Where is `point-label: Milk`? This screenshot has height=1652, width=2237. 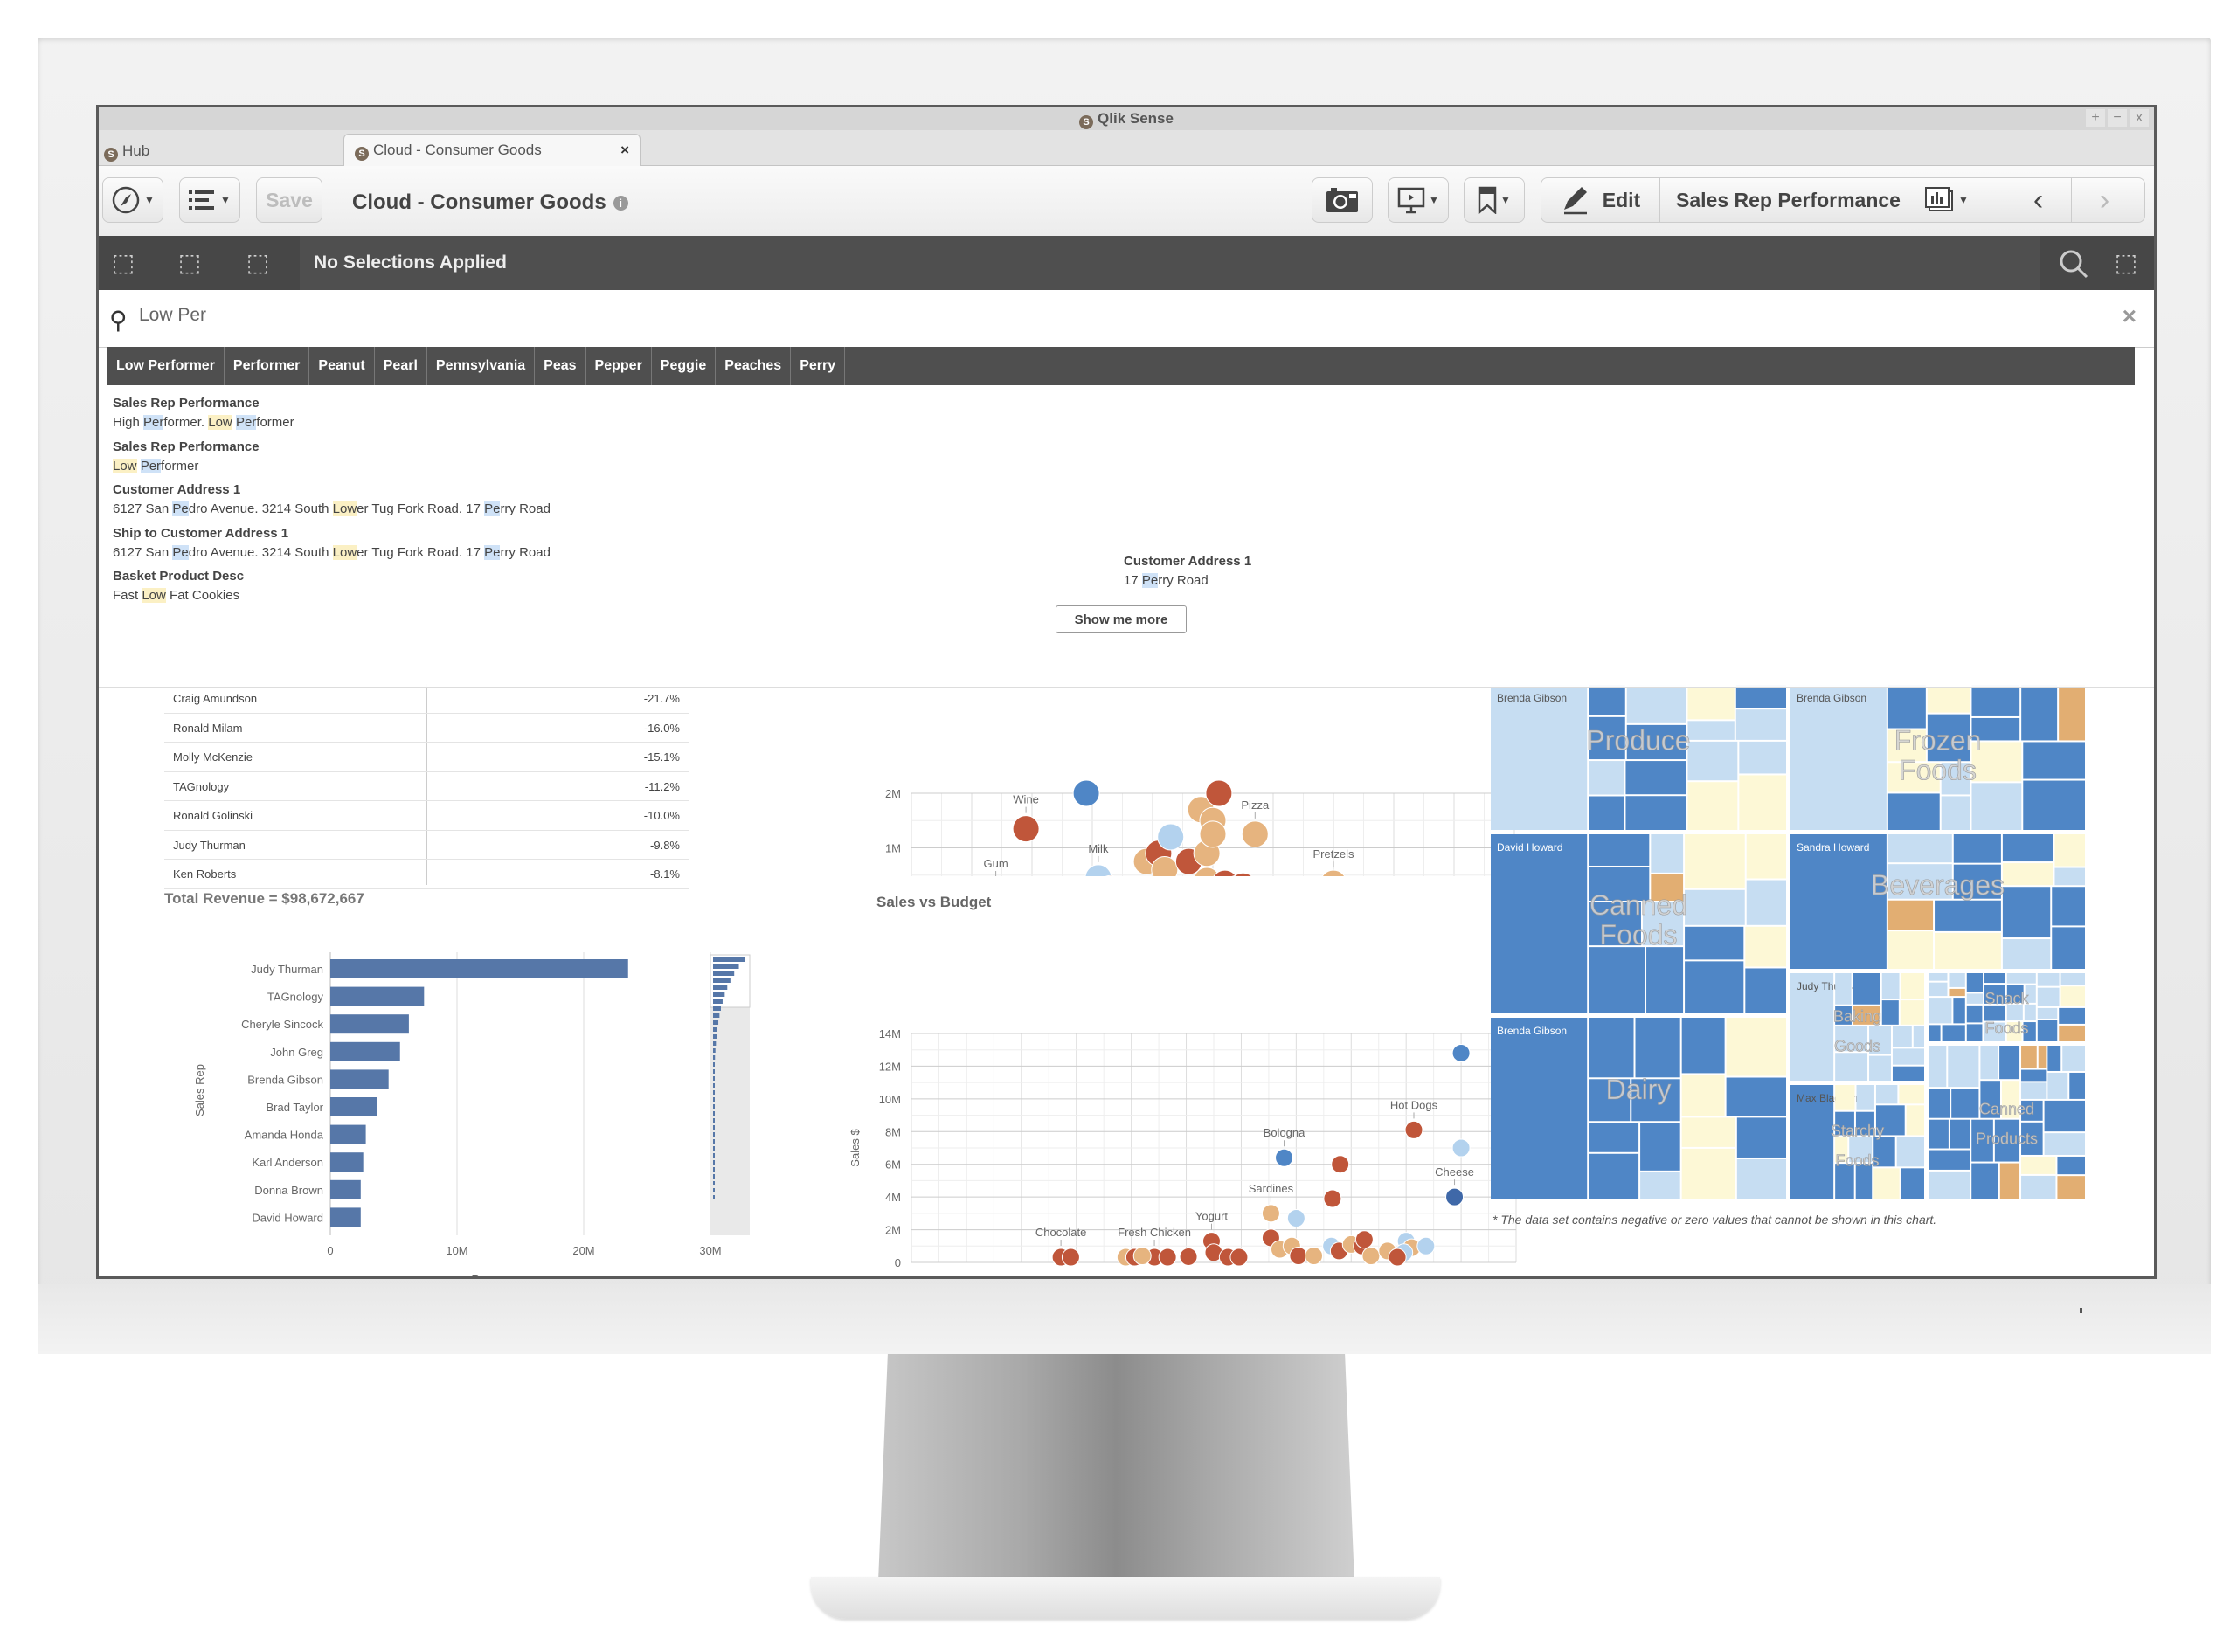
point-label: Milk is located at coordinates (1098, 848).